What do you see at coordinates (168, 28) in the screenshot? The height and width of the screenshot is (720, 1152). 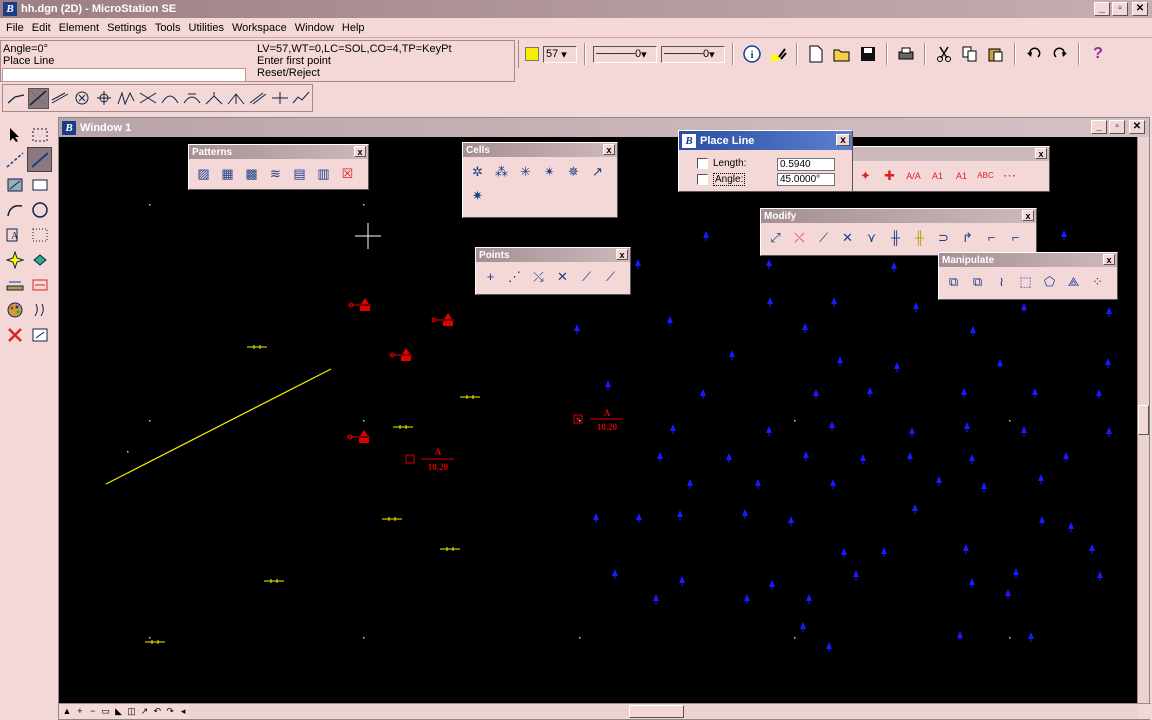 I see `menu-tools: Tools` at bounding box center [168, 28].